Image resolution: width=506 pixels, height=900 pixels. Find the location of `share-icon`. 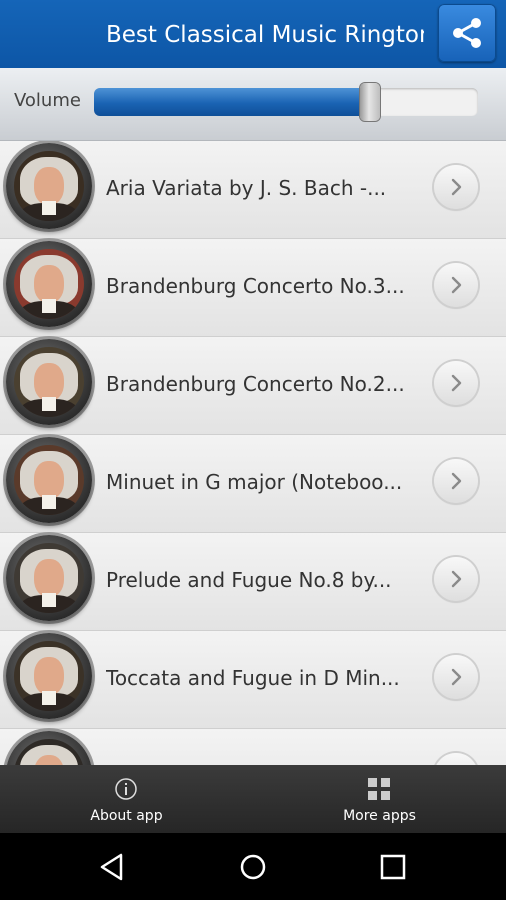

share-icon is located at coordinates (467, 33).